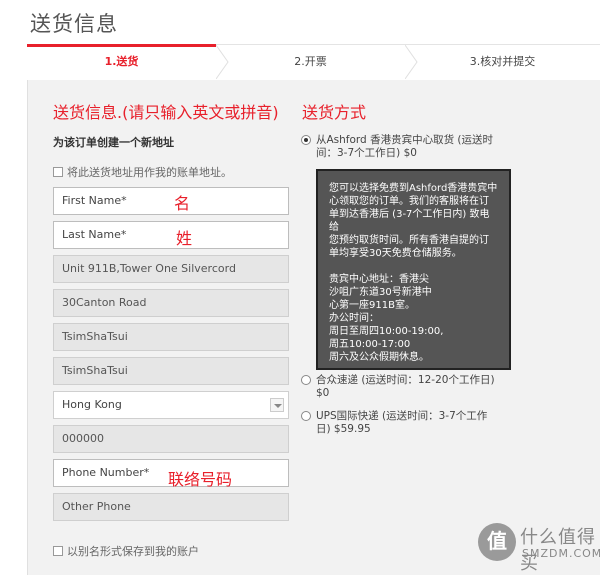 Image resolution: width=600 pixels, height=575 pixels. Describe the element at coordinates (171, 439) in the screenshot. I see `postcode-field: 000000` at that location.